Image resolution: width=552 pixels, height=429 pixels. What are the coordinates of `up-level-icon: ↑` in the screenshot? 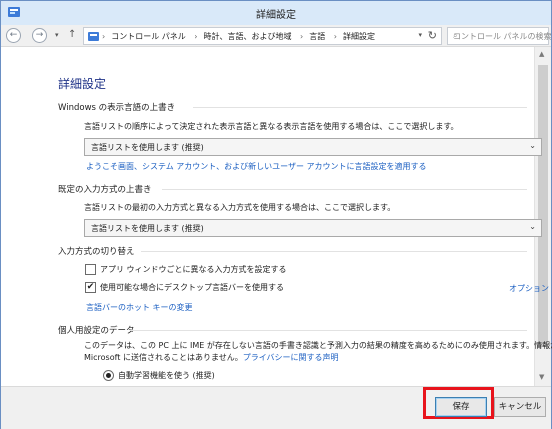 It's located at (72, 34).